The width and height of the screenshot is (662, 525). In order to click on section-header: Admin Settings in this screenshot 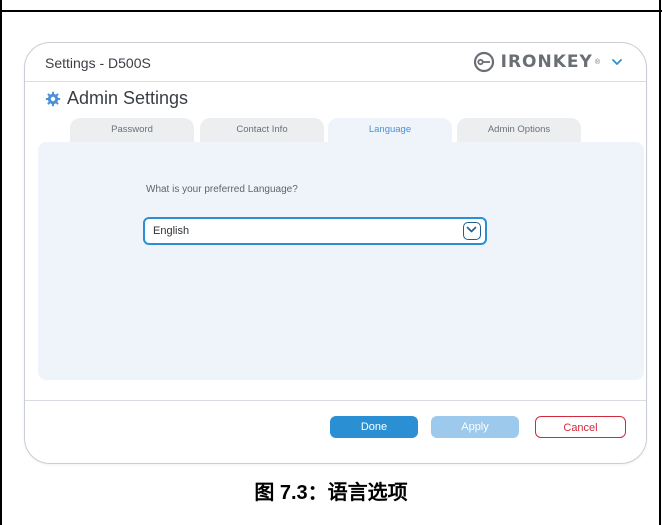, I will do `click(116, 98)`.